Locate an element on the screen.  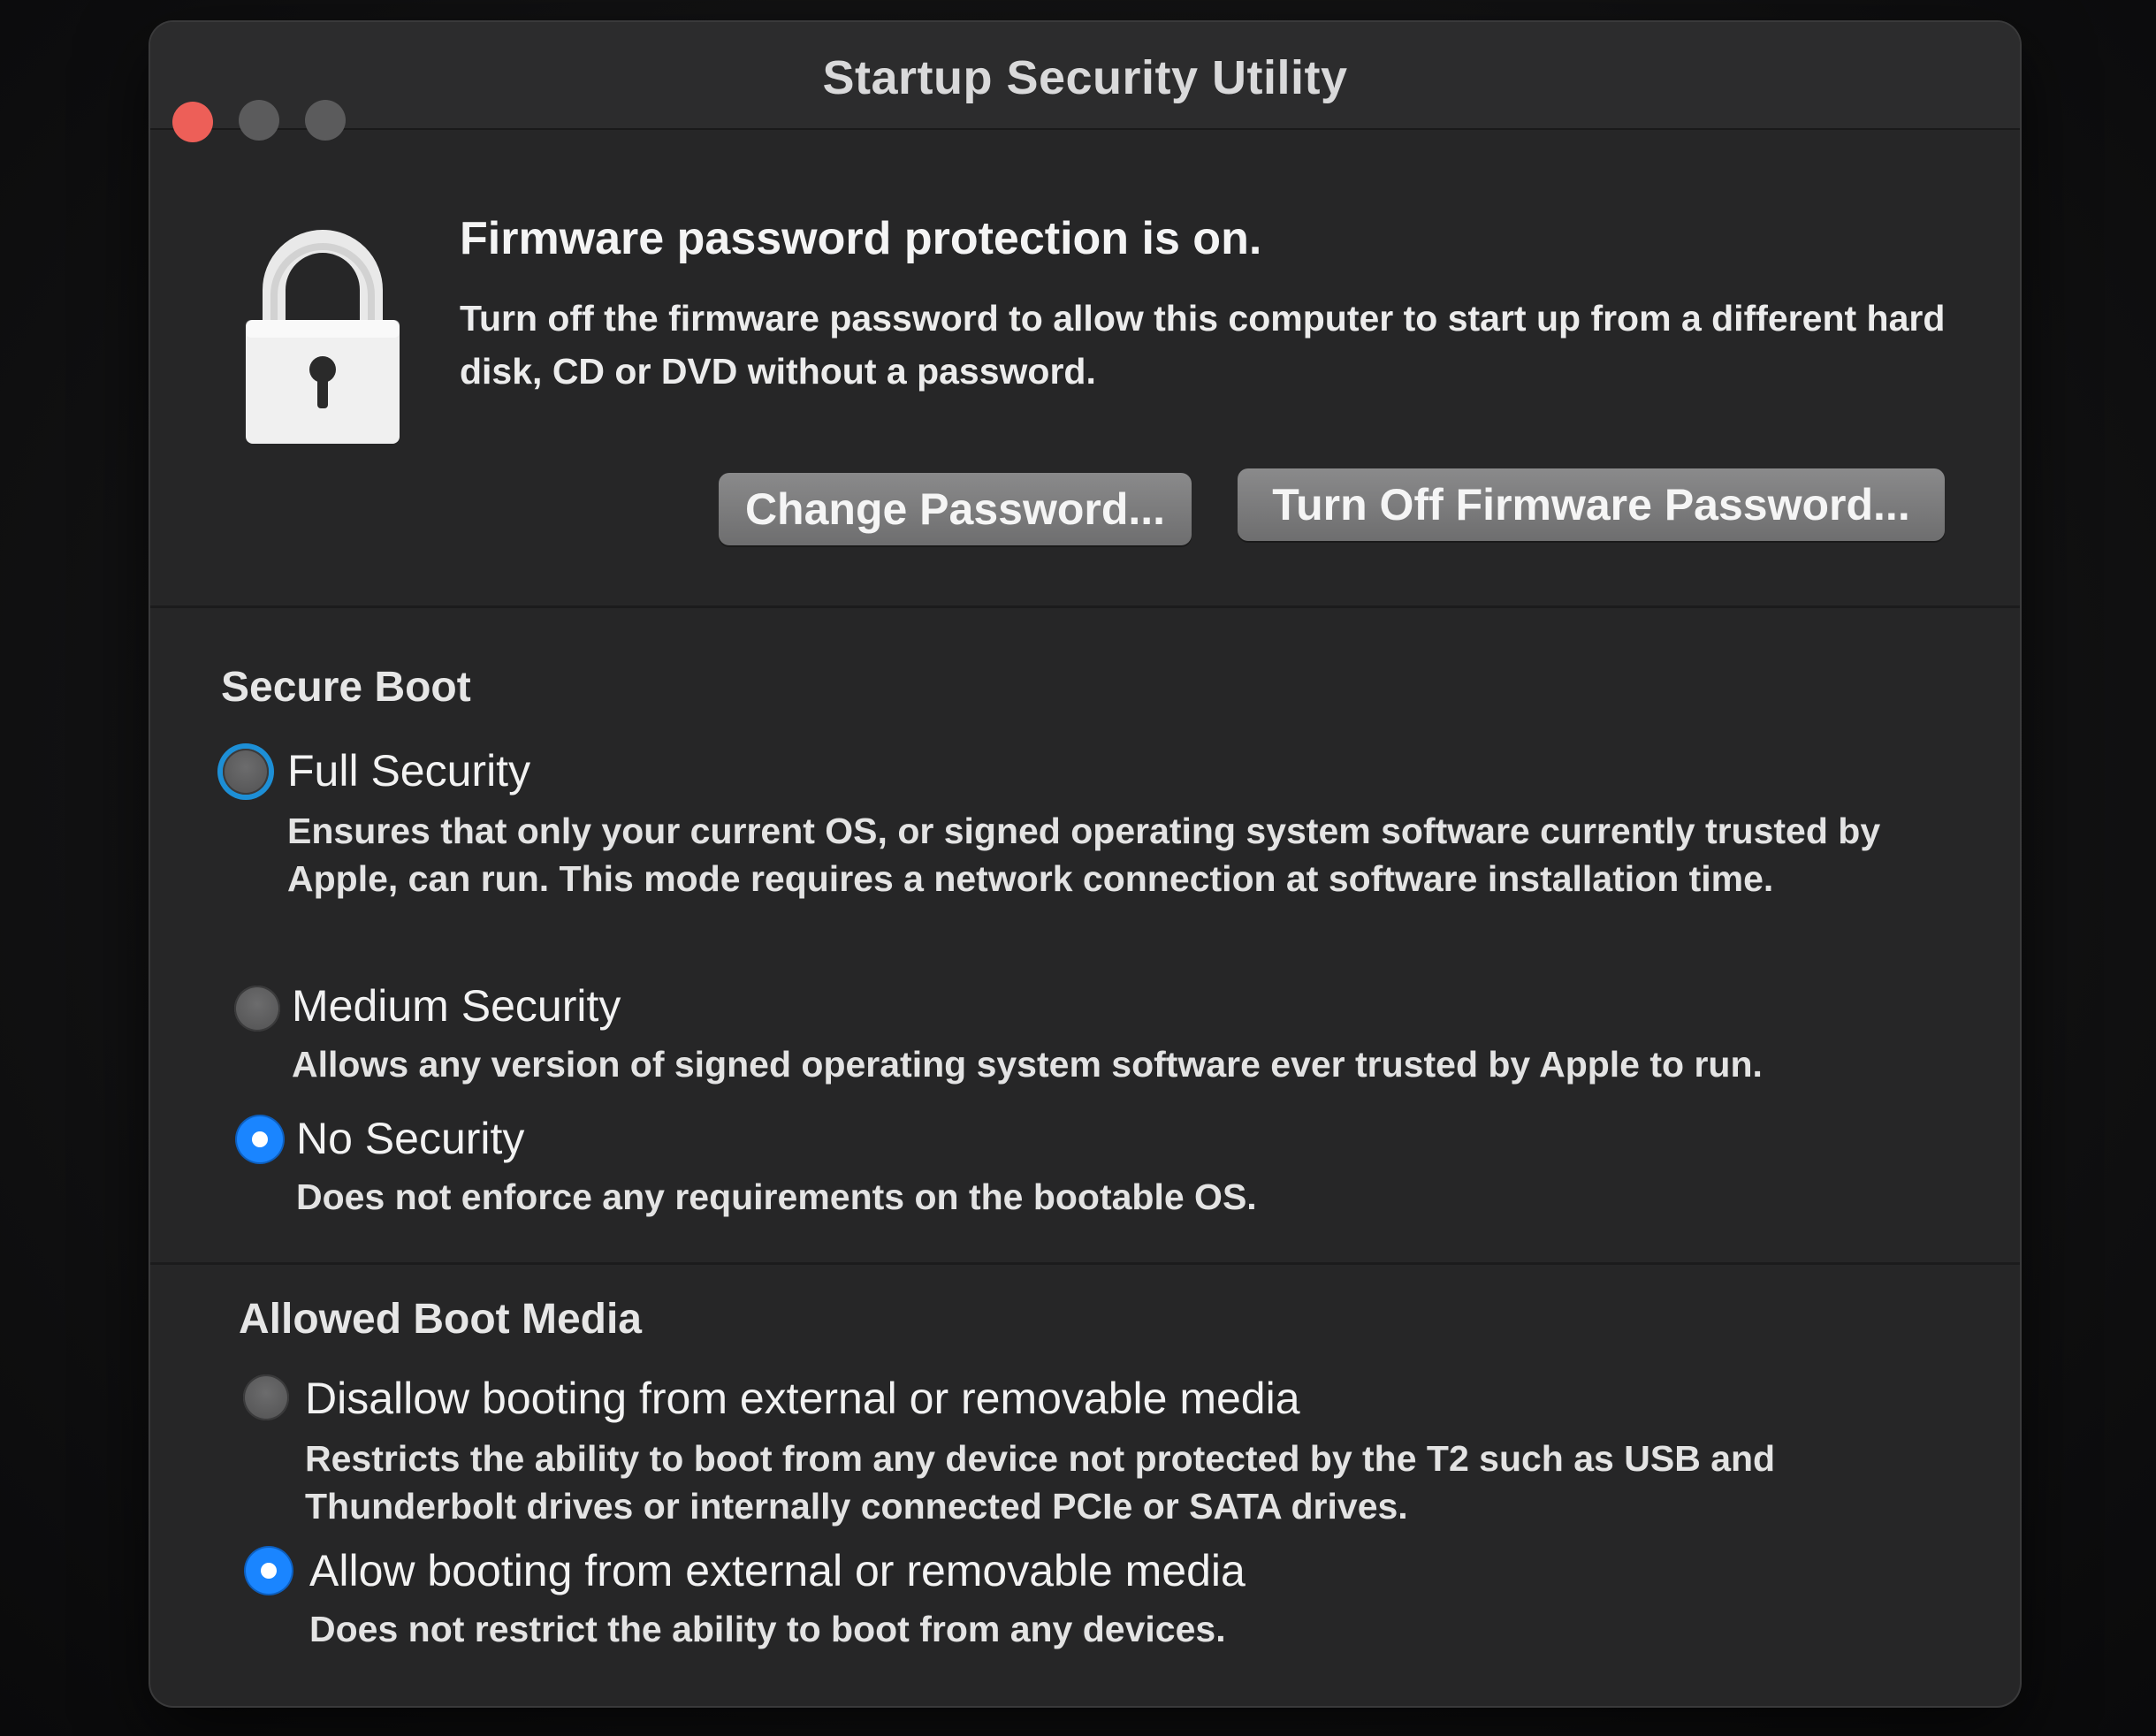
full-security-radio is located at coordinates (246, 772).